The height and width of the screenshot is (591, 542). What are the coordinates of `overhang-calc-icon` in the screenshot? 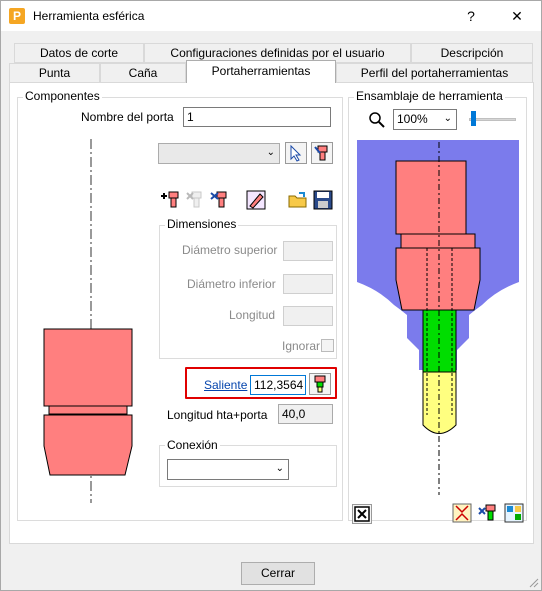 It's located at (320, 384).